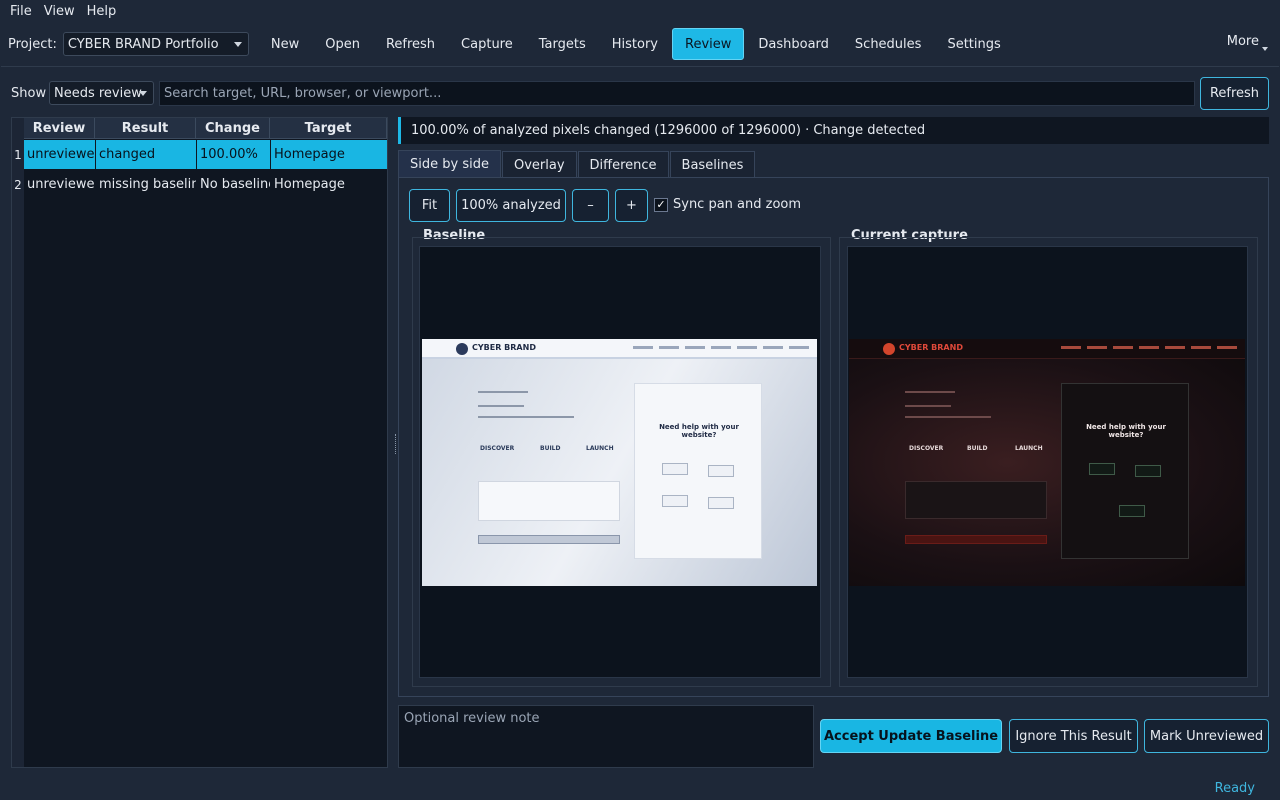 The image size is (1280, 800). What do you see at coordinates (98, 93) in the screenshot?
I see `show-filter-value: Needs review` at bounding box center [98, 93].